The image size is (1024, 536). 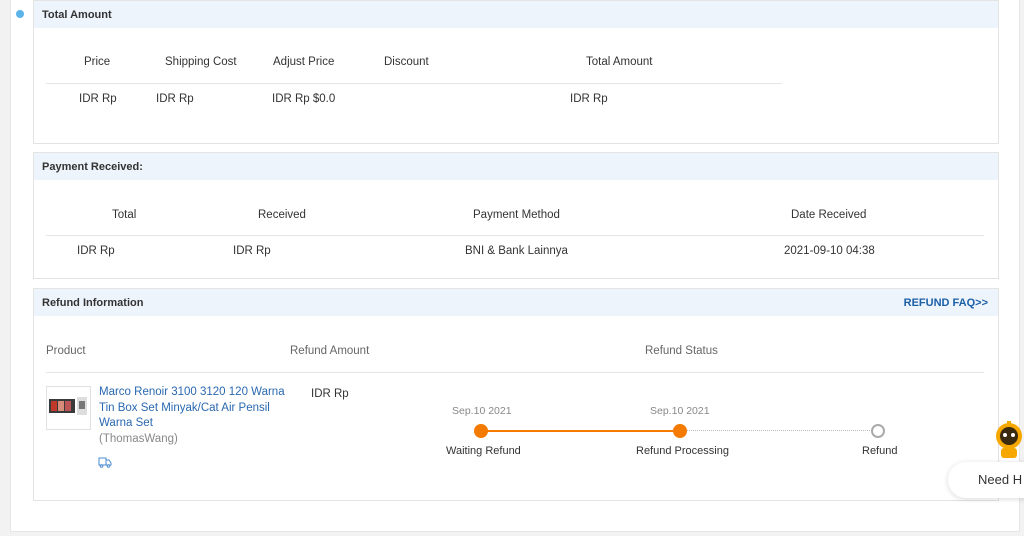 What do you see at coordinates (97, 62) in the screenshot?
I see `header-price: Price` at bounding box center [97, 62].